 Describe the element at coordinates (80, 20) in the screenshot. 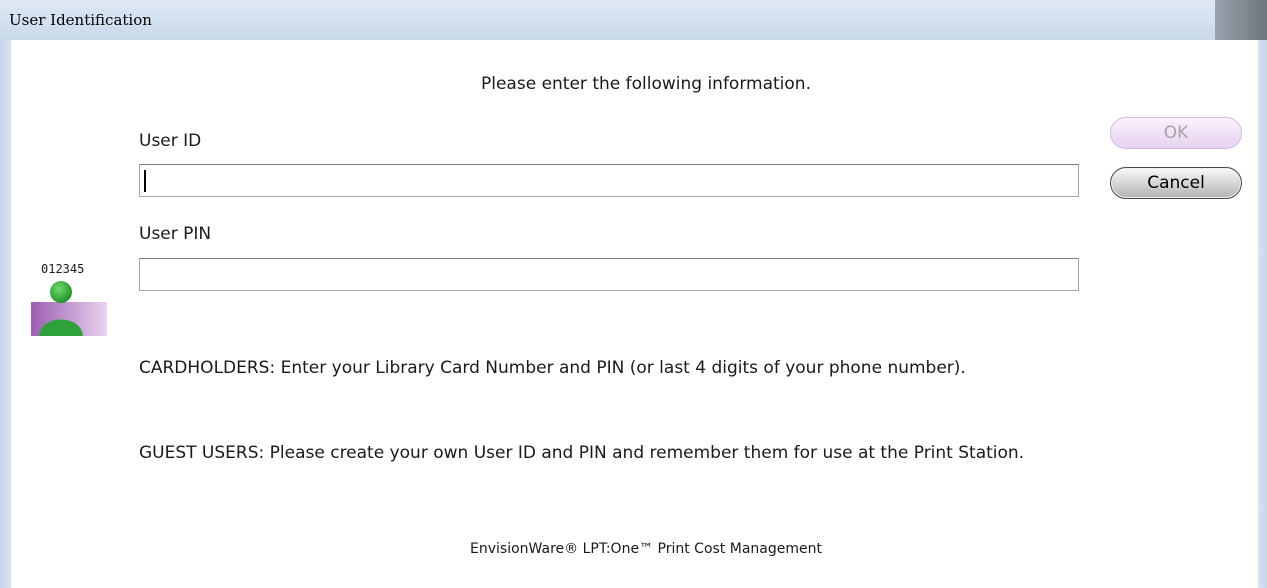

I see `window-title: User Identification` at that location.